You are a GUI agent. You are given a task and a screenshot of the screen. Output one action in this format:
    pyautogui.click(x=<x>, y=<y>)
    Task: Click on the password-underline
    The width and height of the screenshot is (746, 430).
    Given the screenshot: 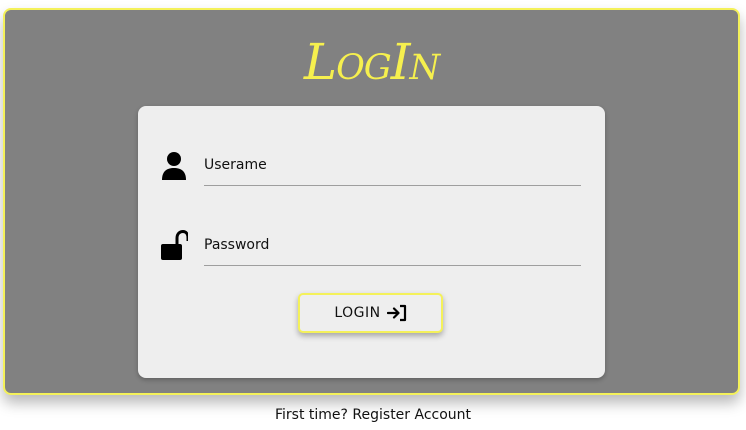 What is the action you would take?
    pyautogui.click(x=392, y=265)
    